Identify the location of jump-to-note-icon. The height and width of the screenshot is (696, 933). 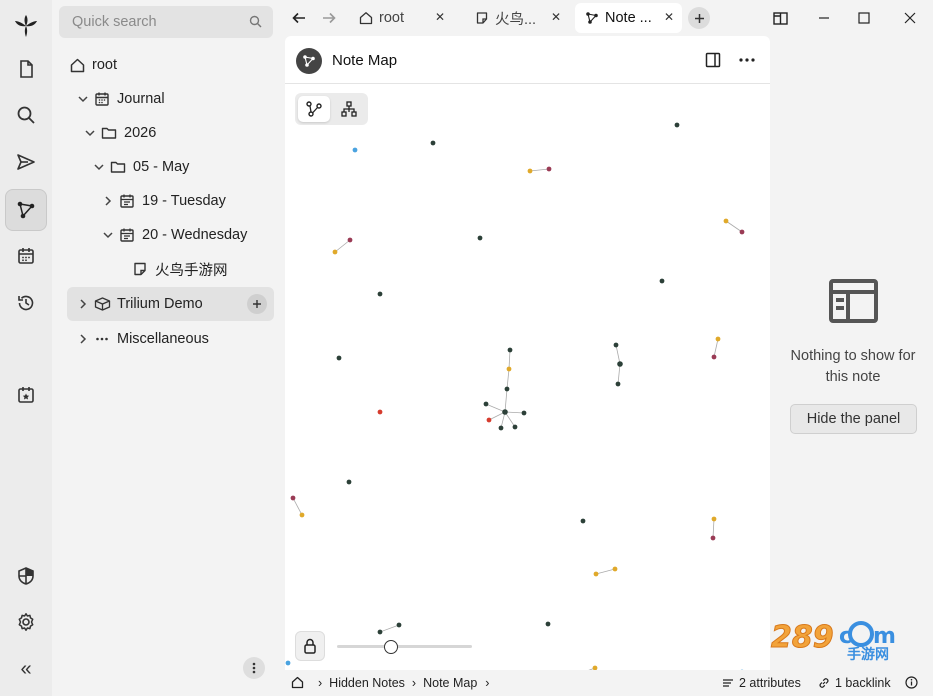
(26, 162).